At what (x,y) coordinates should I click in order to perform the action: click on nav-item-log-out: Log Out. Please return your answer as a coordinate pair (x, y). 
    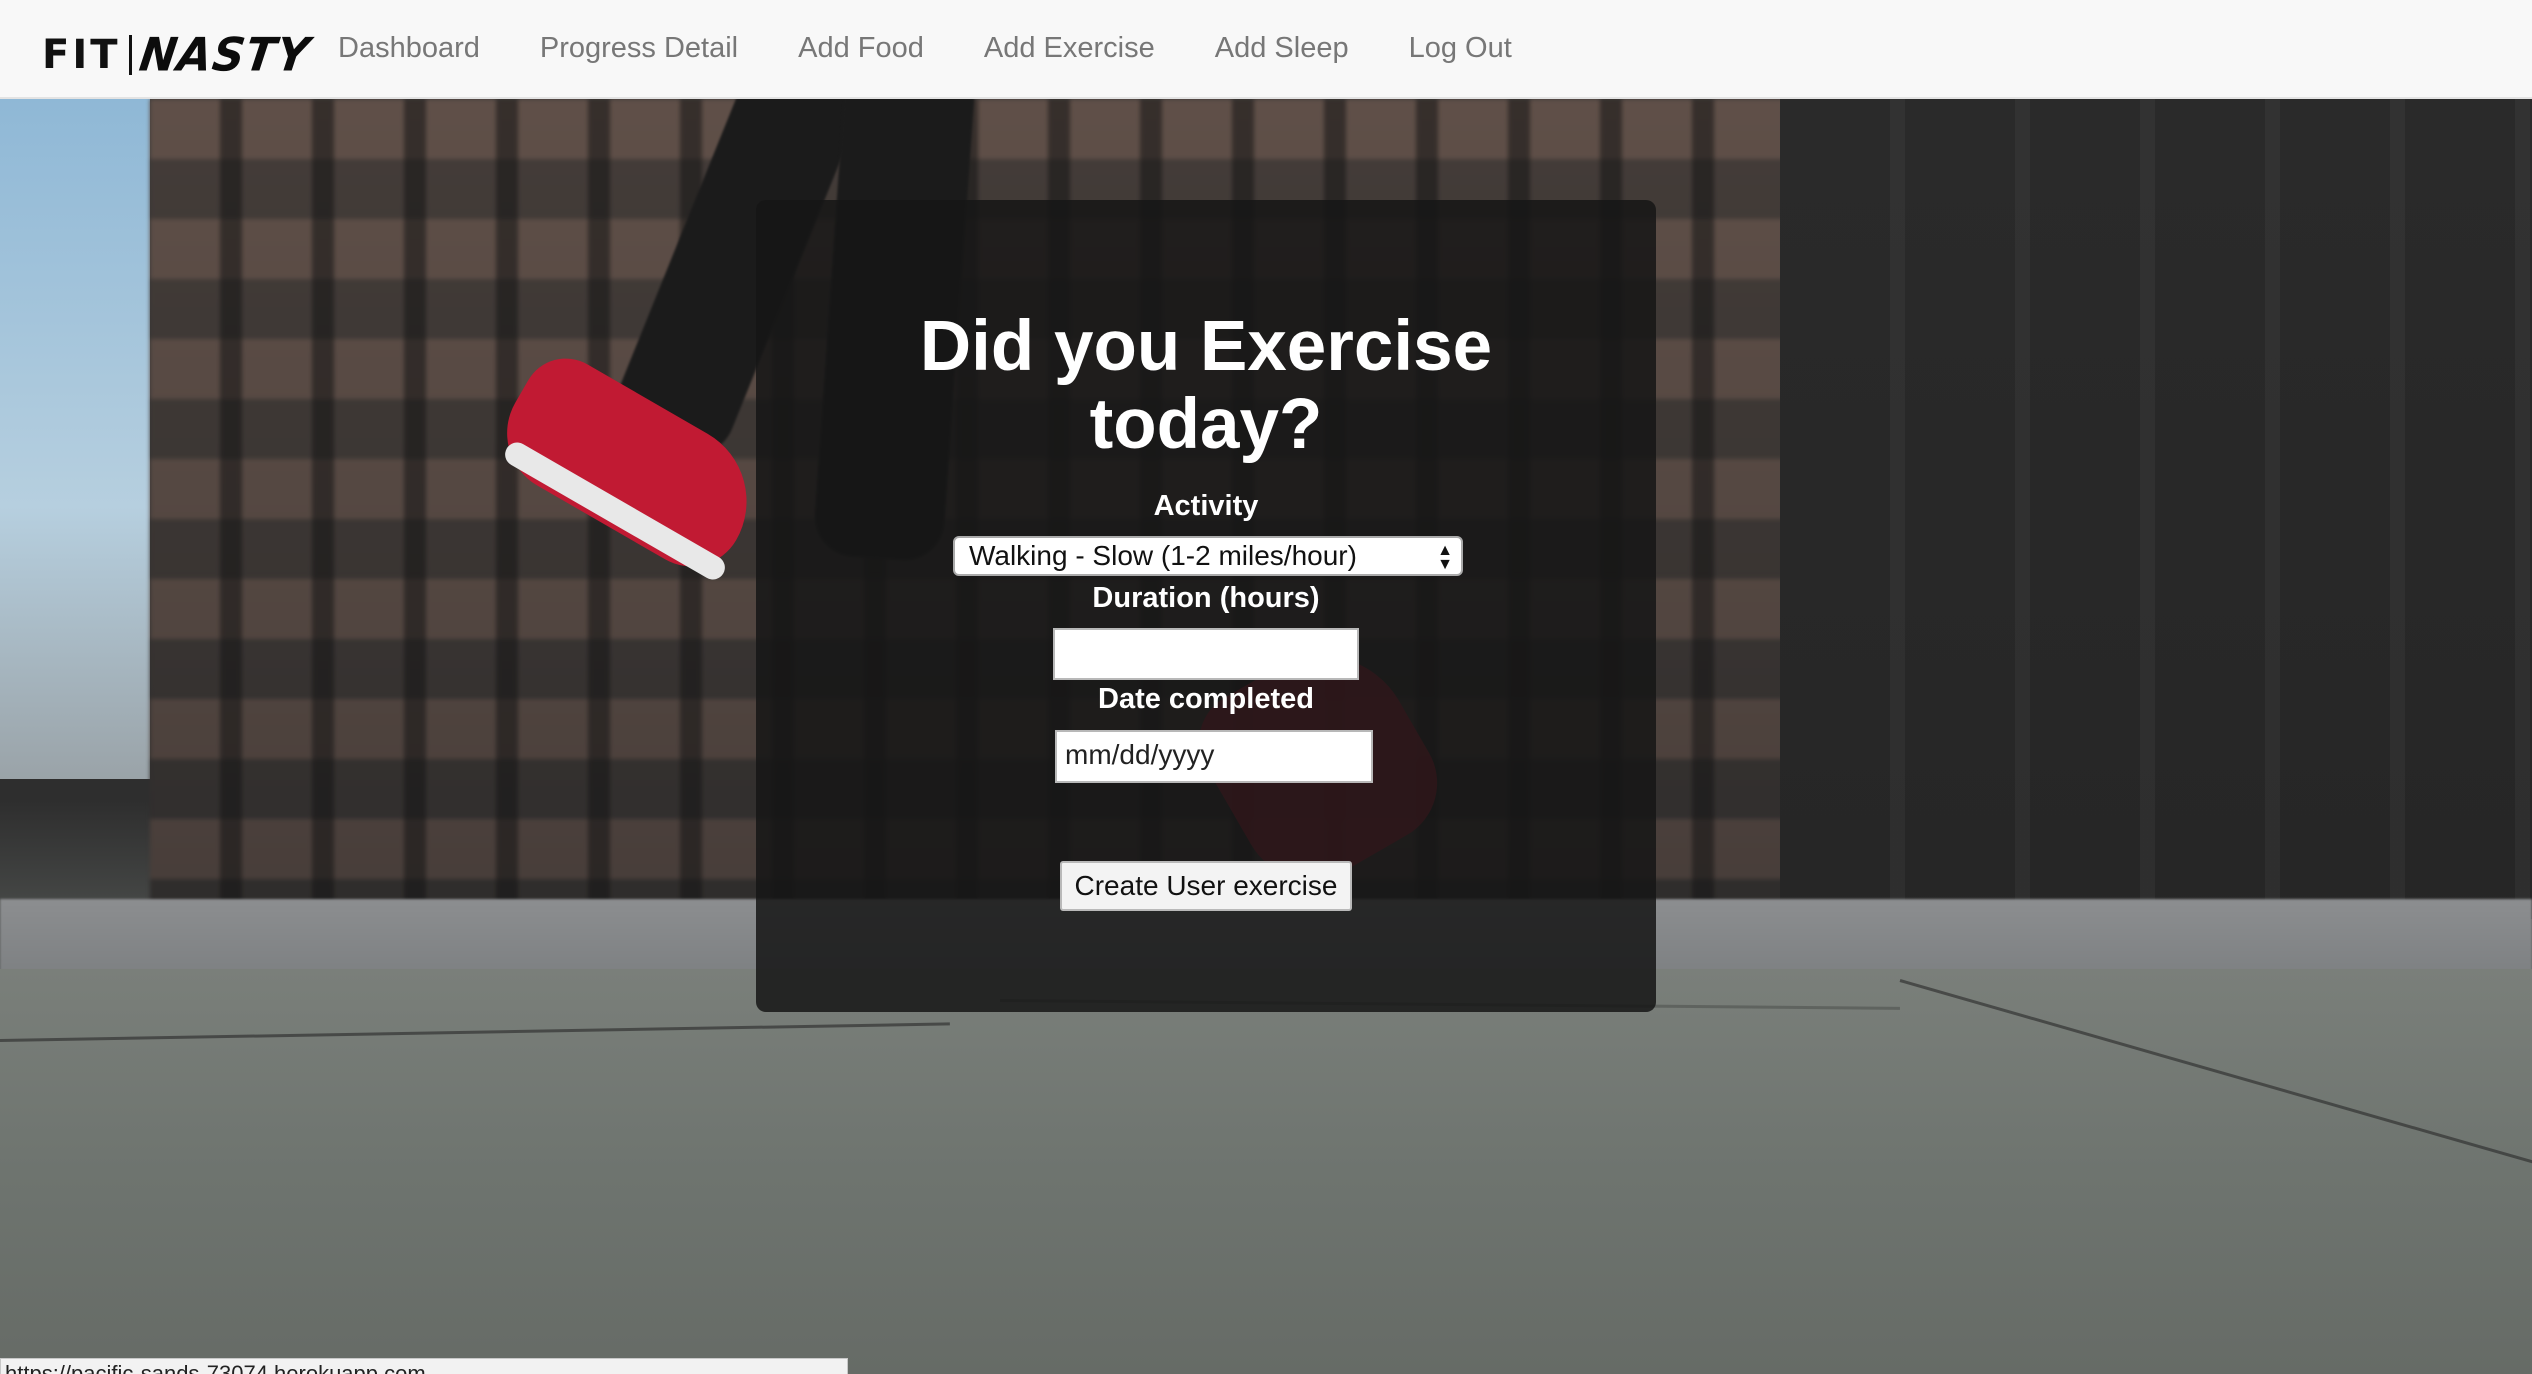
    Looking at the image, I should click on (1460, 48).